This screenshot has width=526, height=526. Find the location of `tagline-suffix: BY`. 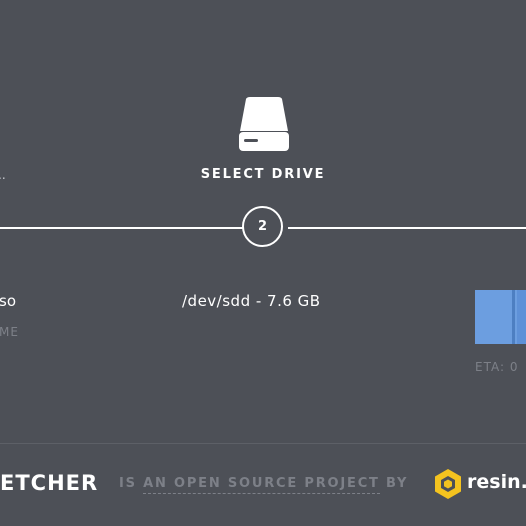

tagline-suffix: BY is located at coordinates (397, 483).